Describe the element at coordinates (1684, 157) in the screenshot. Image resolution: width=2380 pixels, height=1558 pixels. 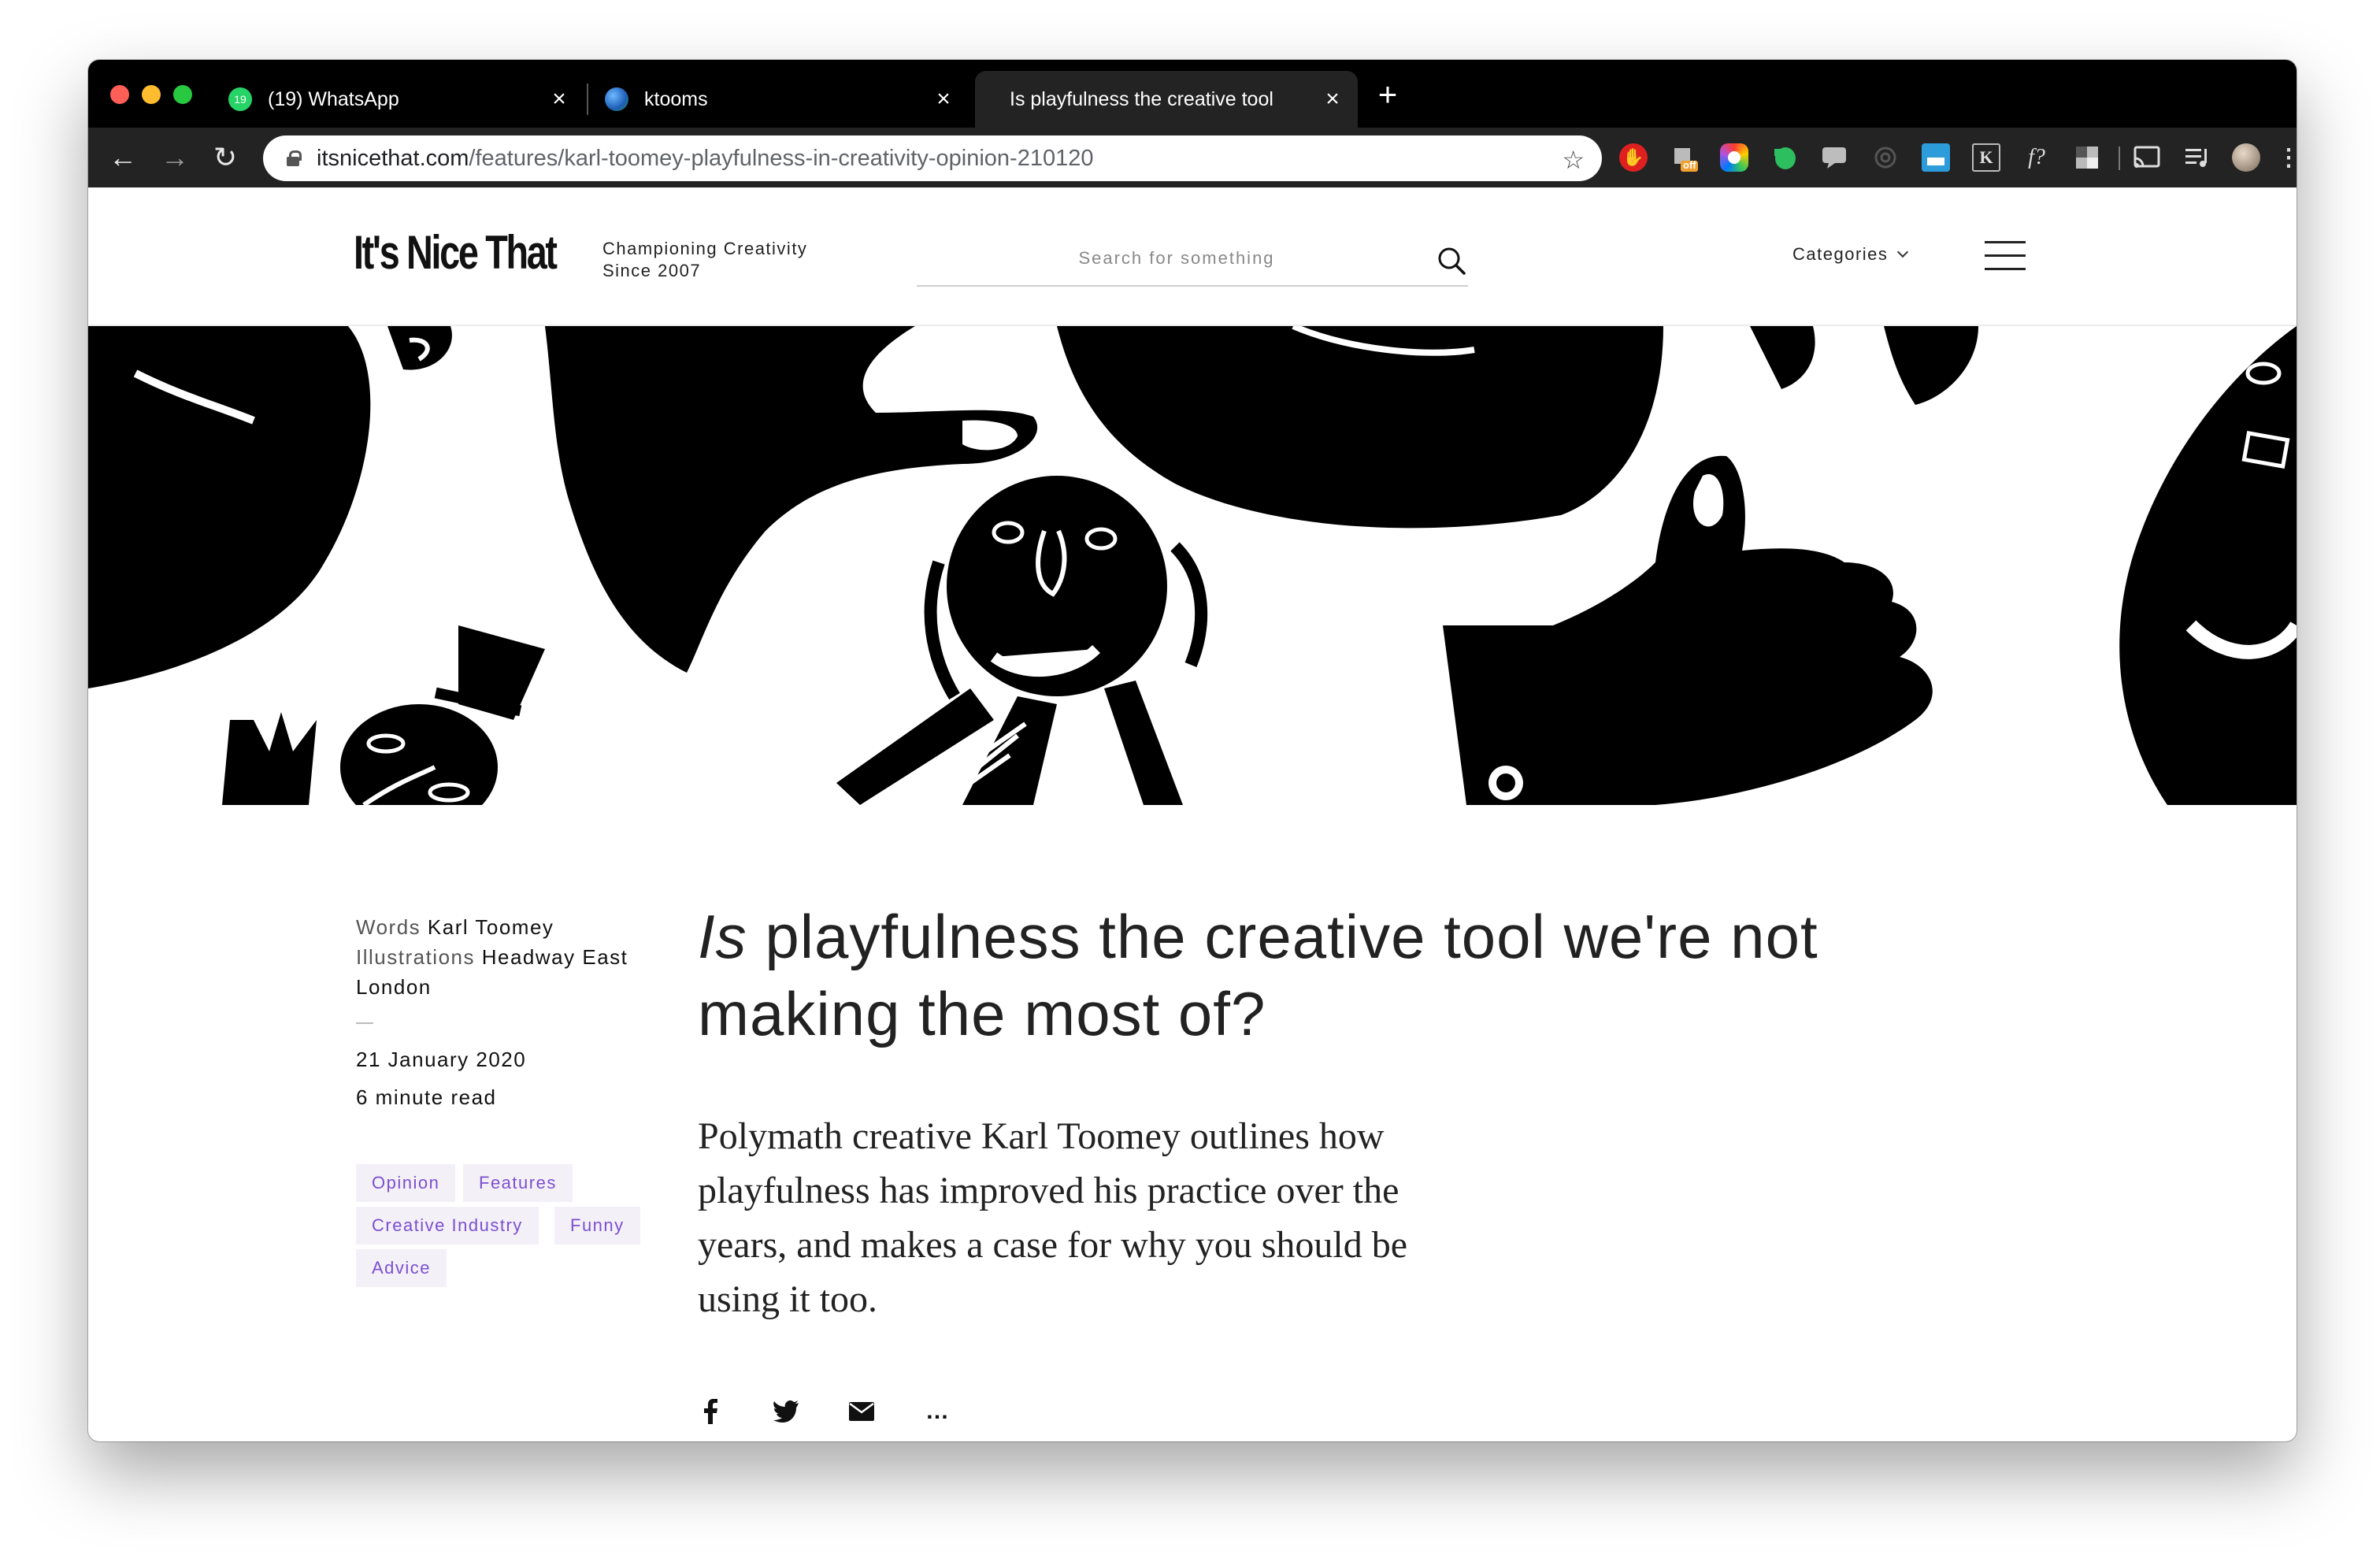
I see `extension-off-icon: off` at that location.